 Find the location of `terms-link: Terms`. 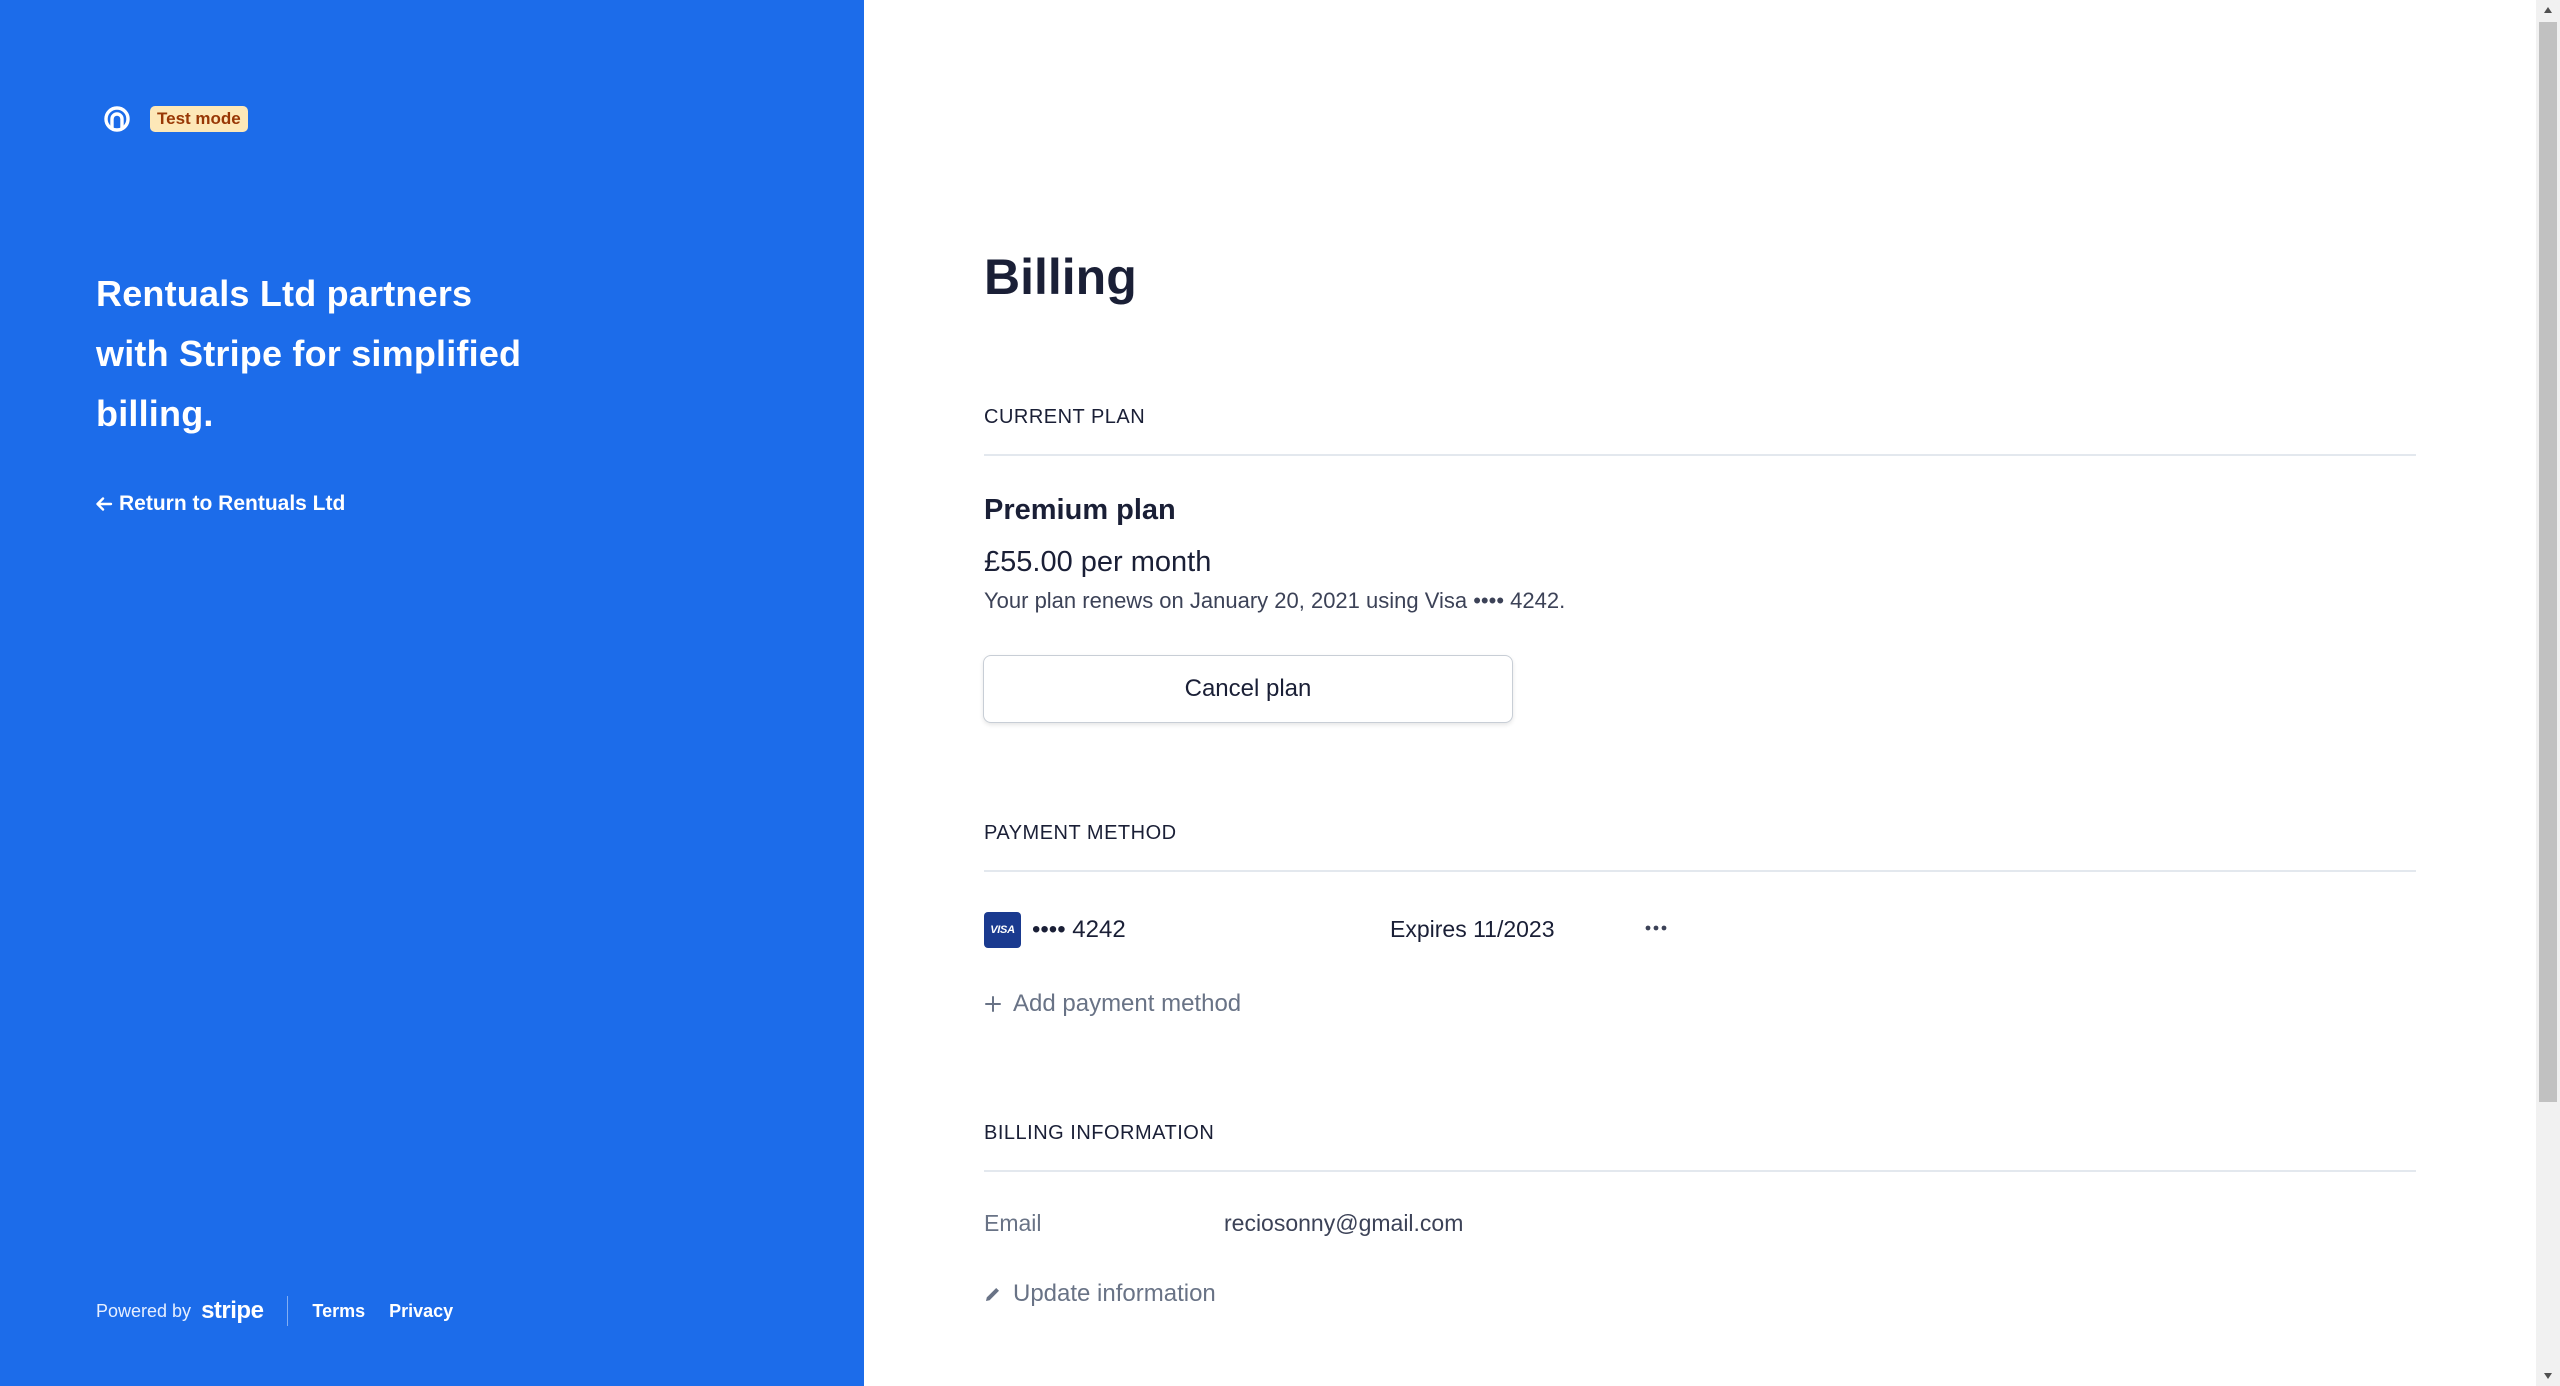

terms-link: Terms is located at coordinates (338, 1311).